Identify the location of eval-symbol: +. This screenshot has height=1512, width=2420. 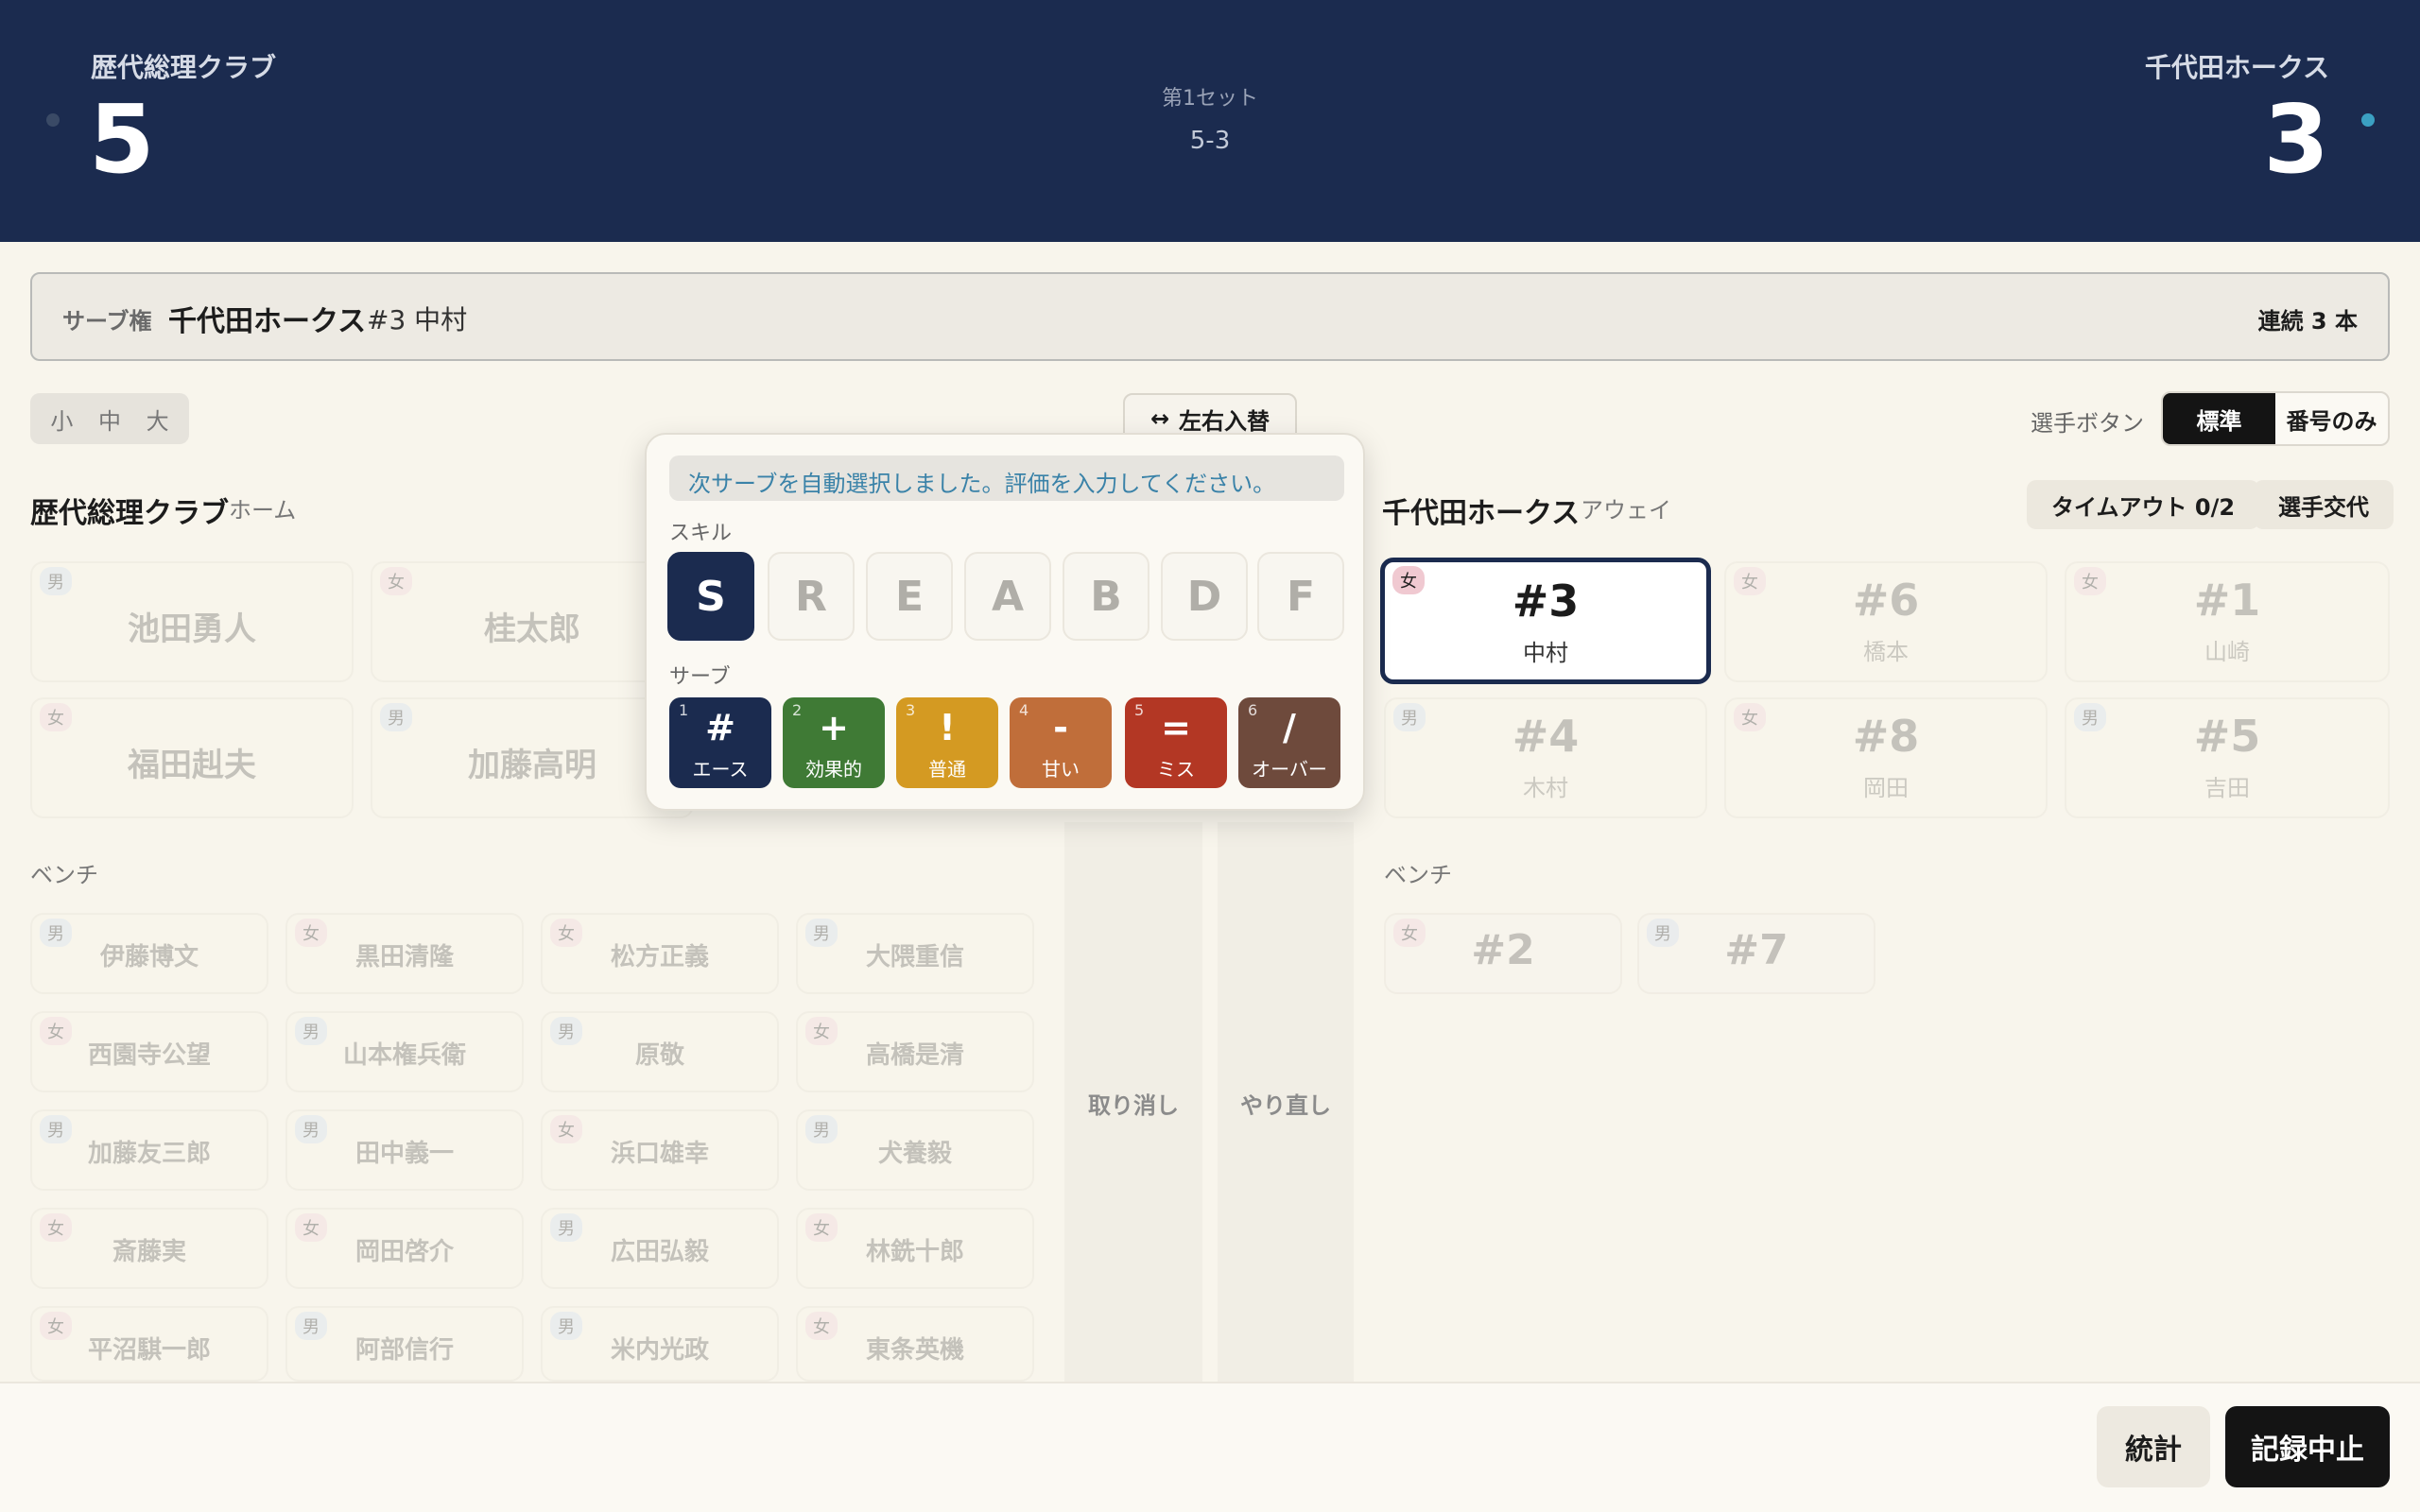
(834, 727).